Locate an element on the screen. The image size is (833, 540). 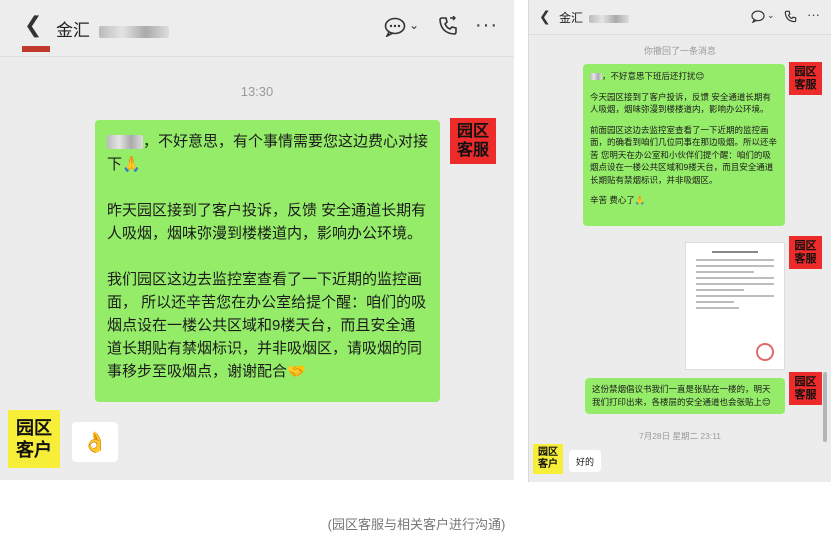
customer-reply-bubble: 好的 is located at coordinates (585, 461).